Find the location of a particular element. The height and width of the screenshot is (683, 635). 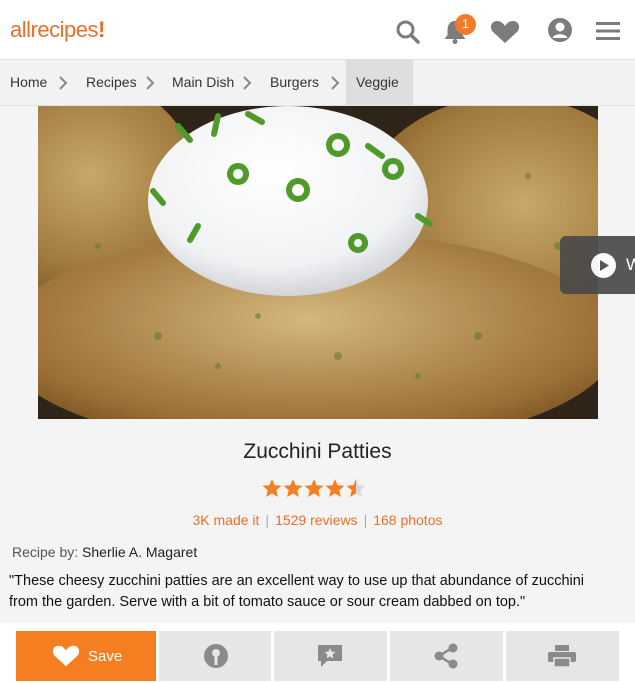

star-icon is located at coordinates (314, 488).